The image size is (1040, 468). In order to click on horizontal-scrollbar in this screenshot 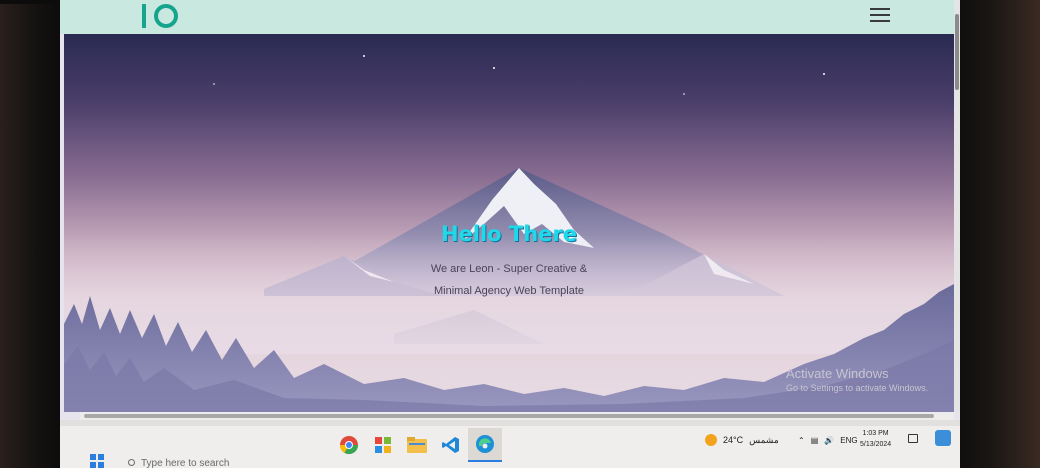, I will do `click(517, 416)`.